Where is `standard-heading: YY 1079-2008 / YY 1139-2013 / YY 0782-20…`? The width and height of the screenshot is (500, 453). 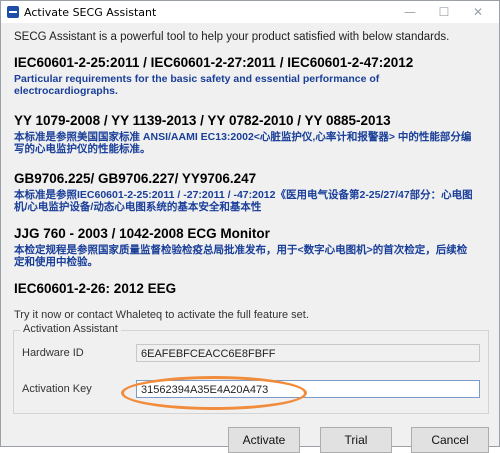
standard-heading: YY 1079-2008 / YY 1139-2013 / YY 0782-20… is located at coordinates (202, 120).